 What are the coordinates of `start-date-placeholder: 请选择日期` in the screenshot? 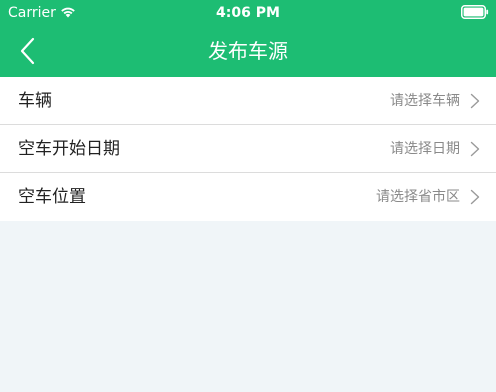 It's located at (425, 149).